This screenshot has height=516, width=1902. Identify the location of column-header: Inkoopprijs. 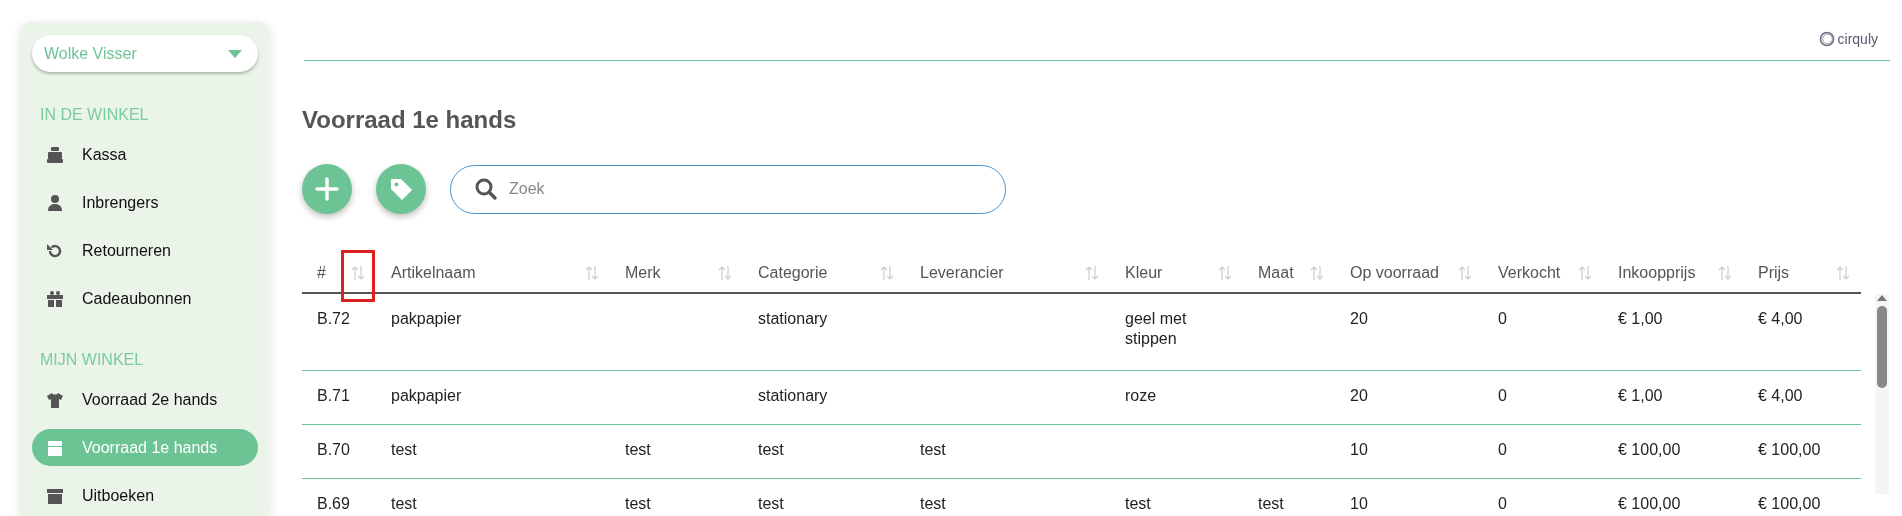
(1657, 273).